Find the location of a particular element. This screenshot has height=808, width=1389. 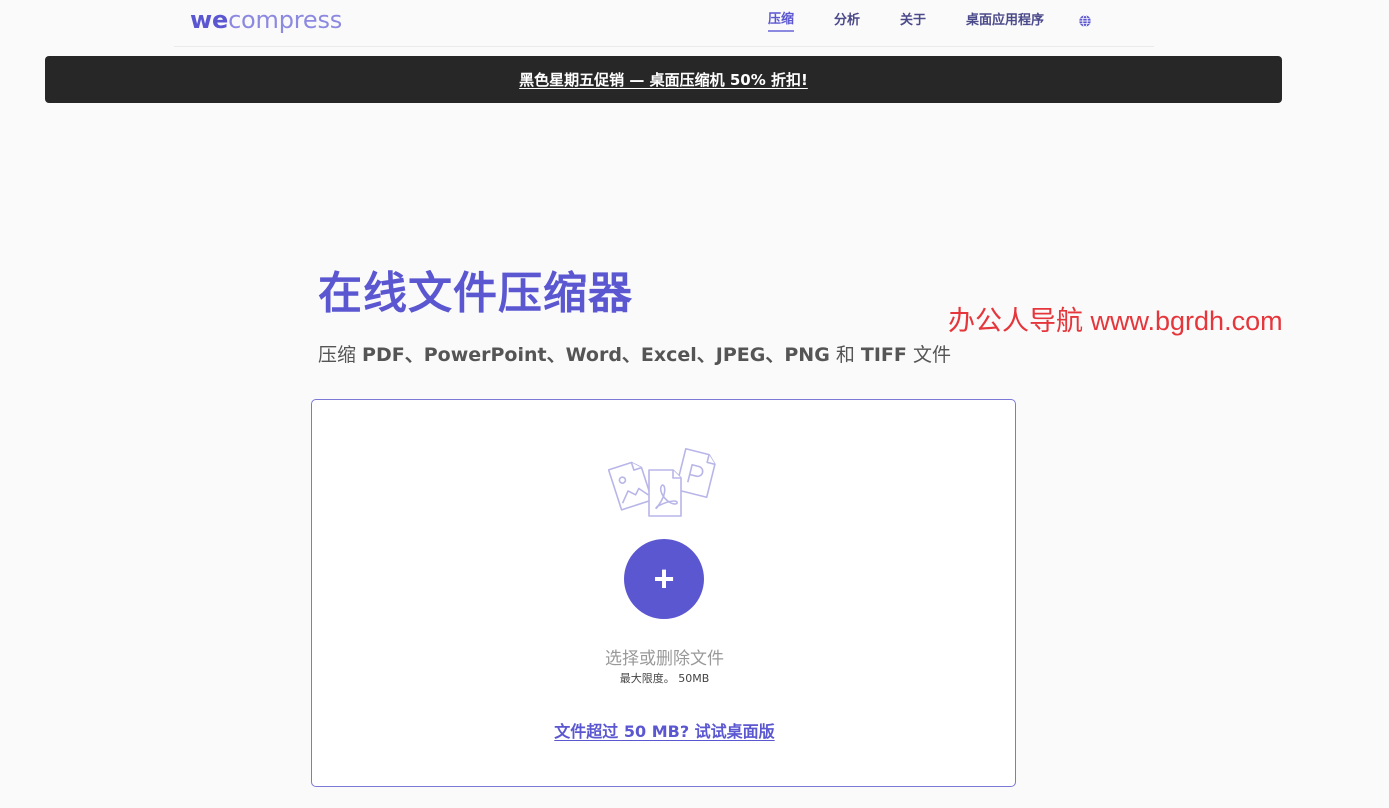

promo-link: 黑色星期五促销 — 桌面压缩机 50% 折扣! is located at coordinates (663, 79).